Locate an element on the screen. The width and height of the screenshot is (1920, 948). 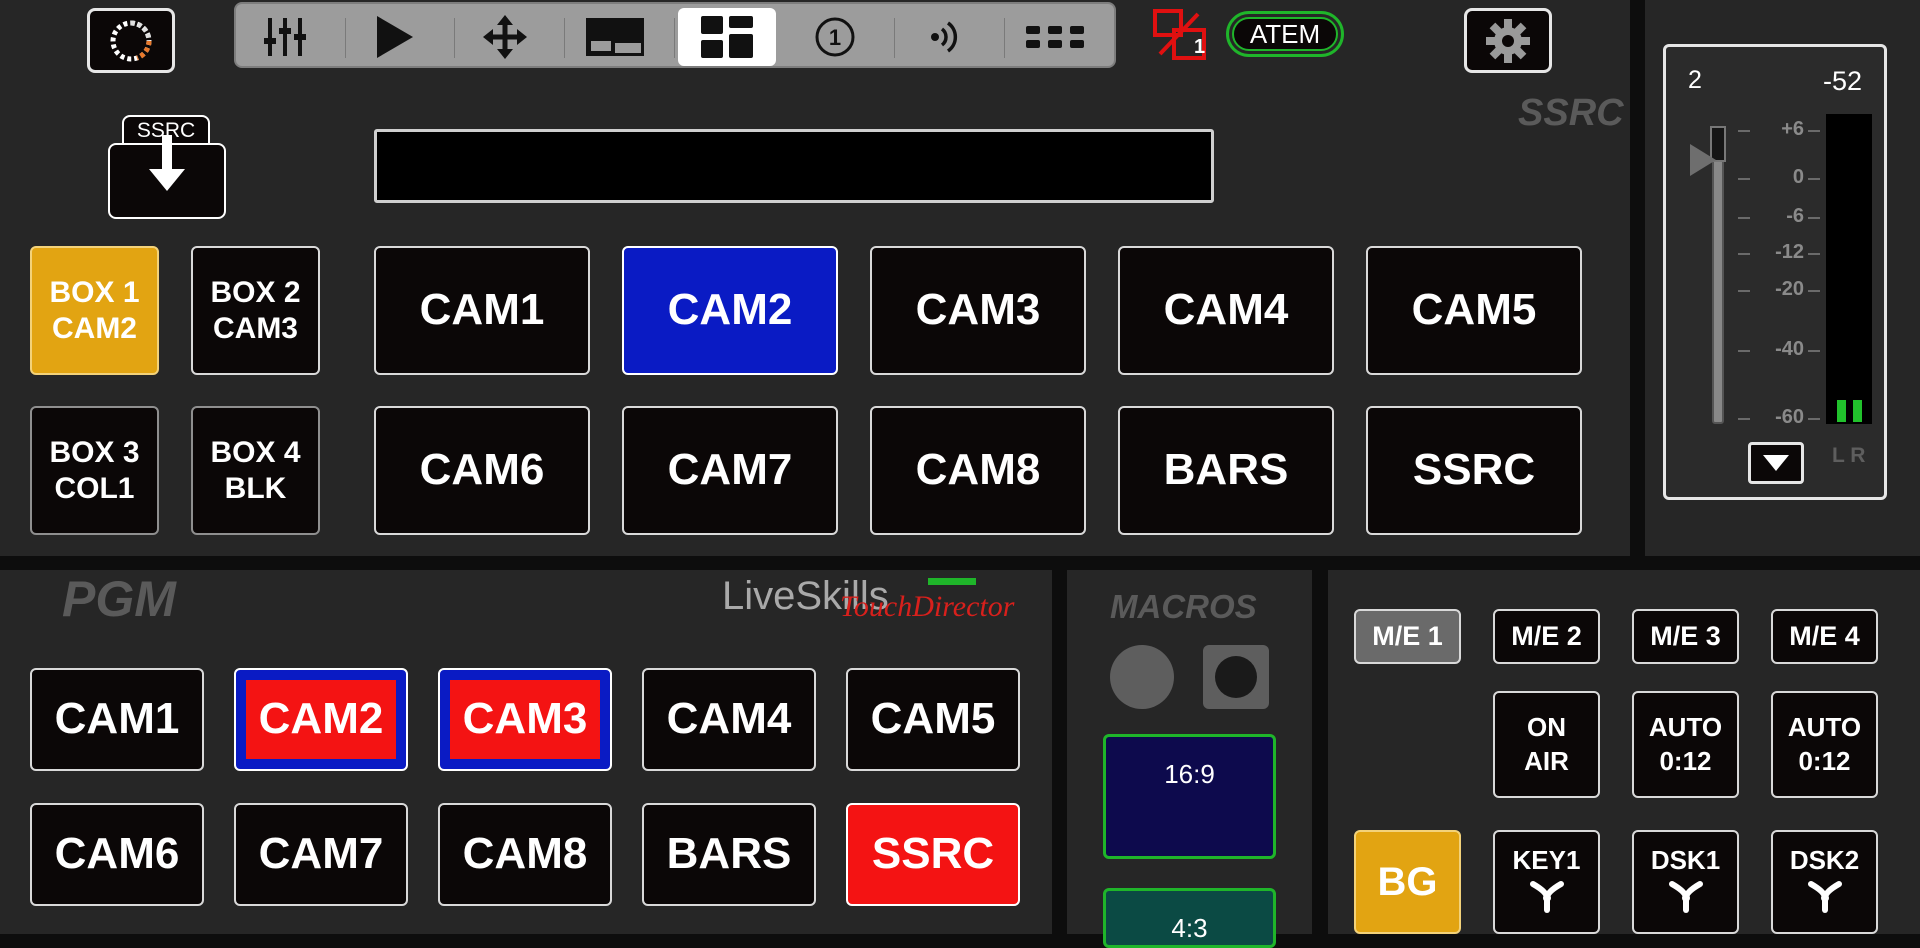
me-tab: M/E 2 is located at coordinates (1546, 636).